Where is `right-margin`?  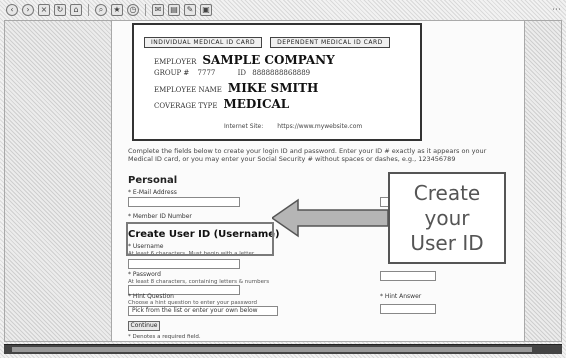 right-margin is located at coordinates (543, 181).